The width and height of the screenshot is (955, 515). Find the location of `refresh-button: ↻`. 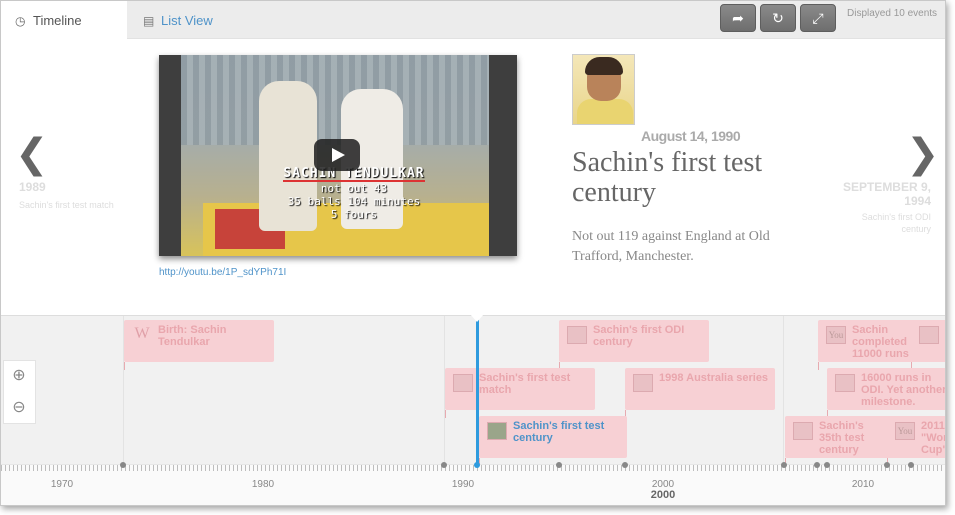

refresh-button: ↻ is located at coordinates (778, 18).